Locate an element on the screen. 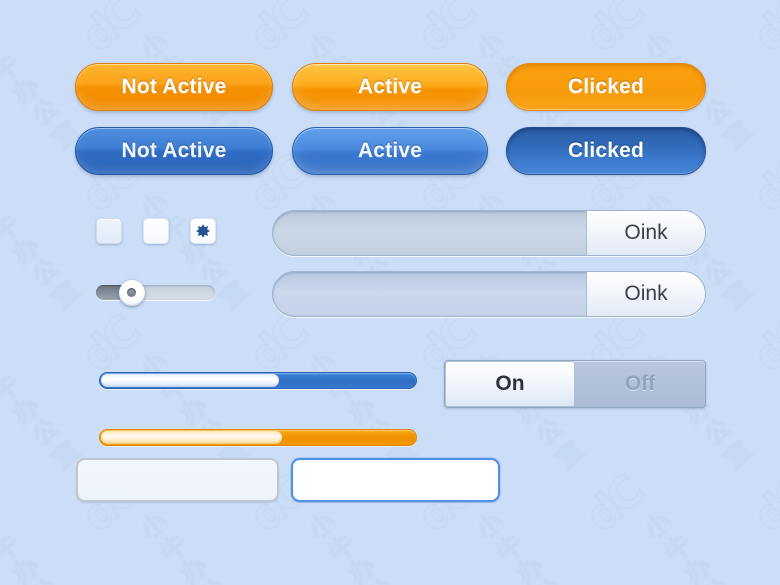  slider-knob is located at coordinates (131, 292).